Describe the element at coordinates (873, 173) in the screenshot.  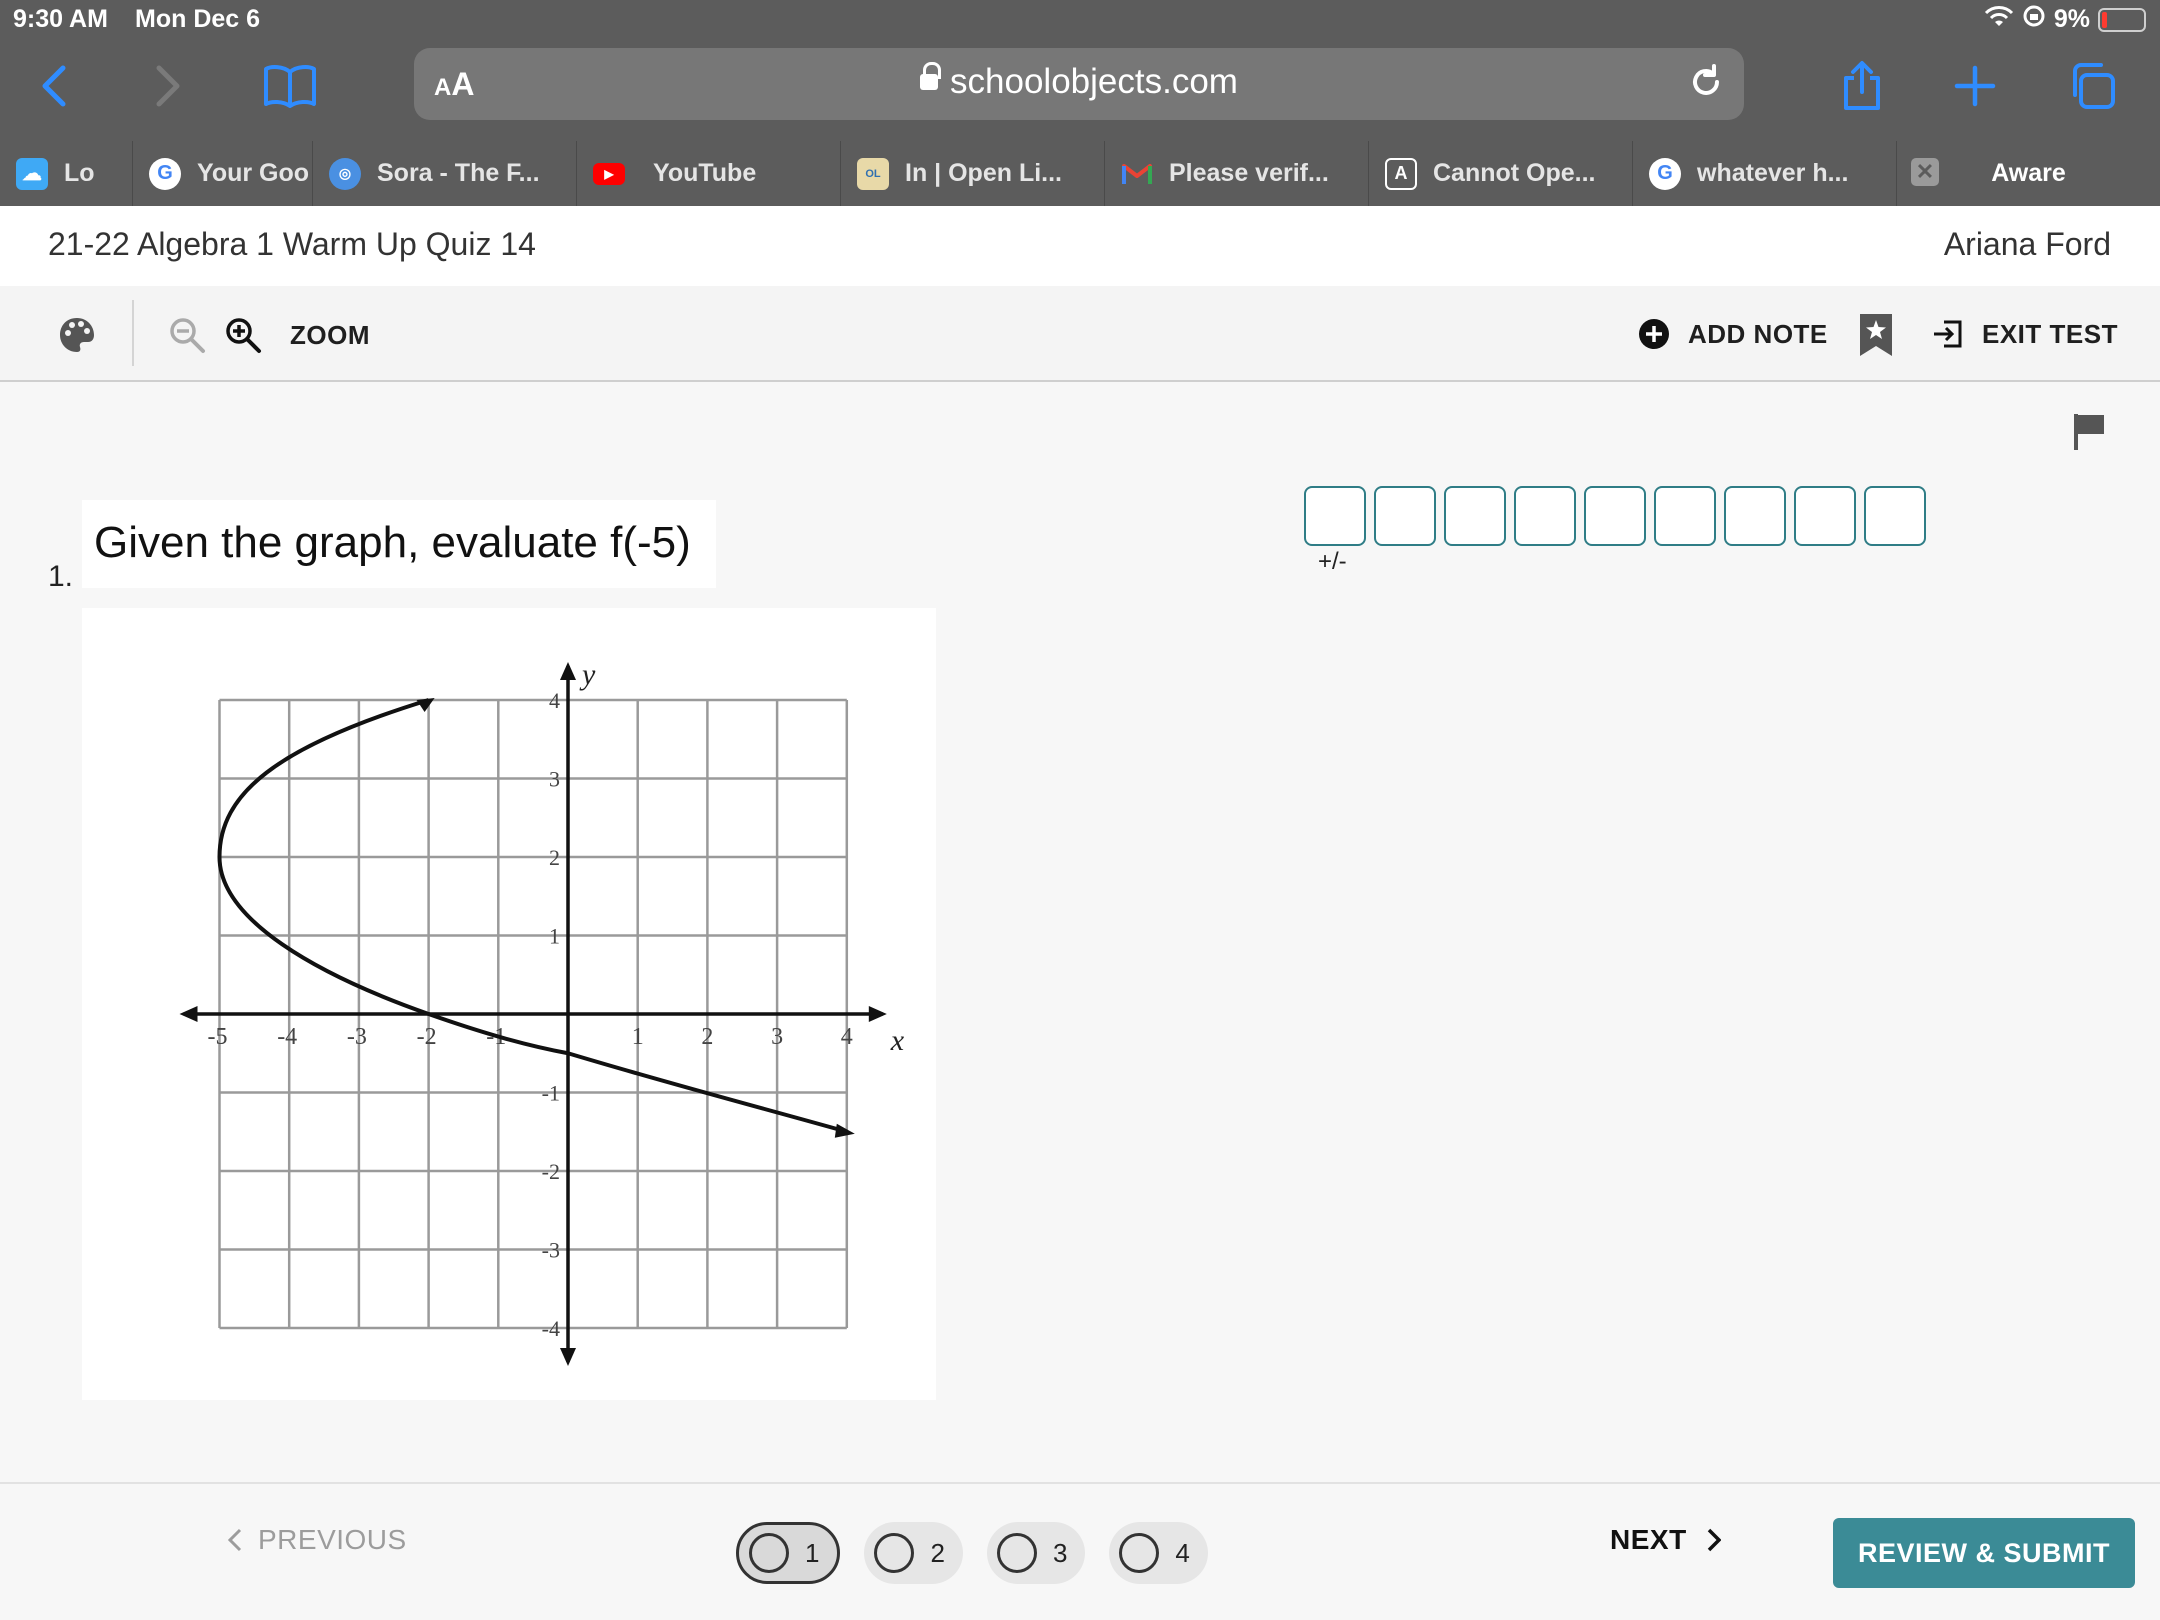
I see `openlibrary-icon: OL` at that location.